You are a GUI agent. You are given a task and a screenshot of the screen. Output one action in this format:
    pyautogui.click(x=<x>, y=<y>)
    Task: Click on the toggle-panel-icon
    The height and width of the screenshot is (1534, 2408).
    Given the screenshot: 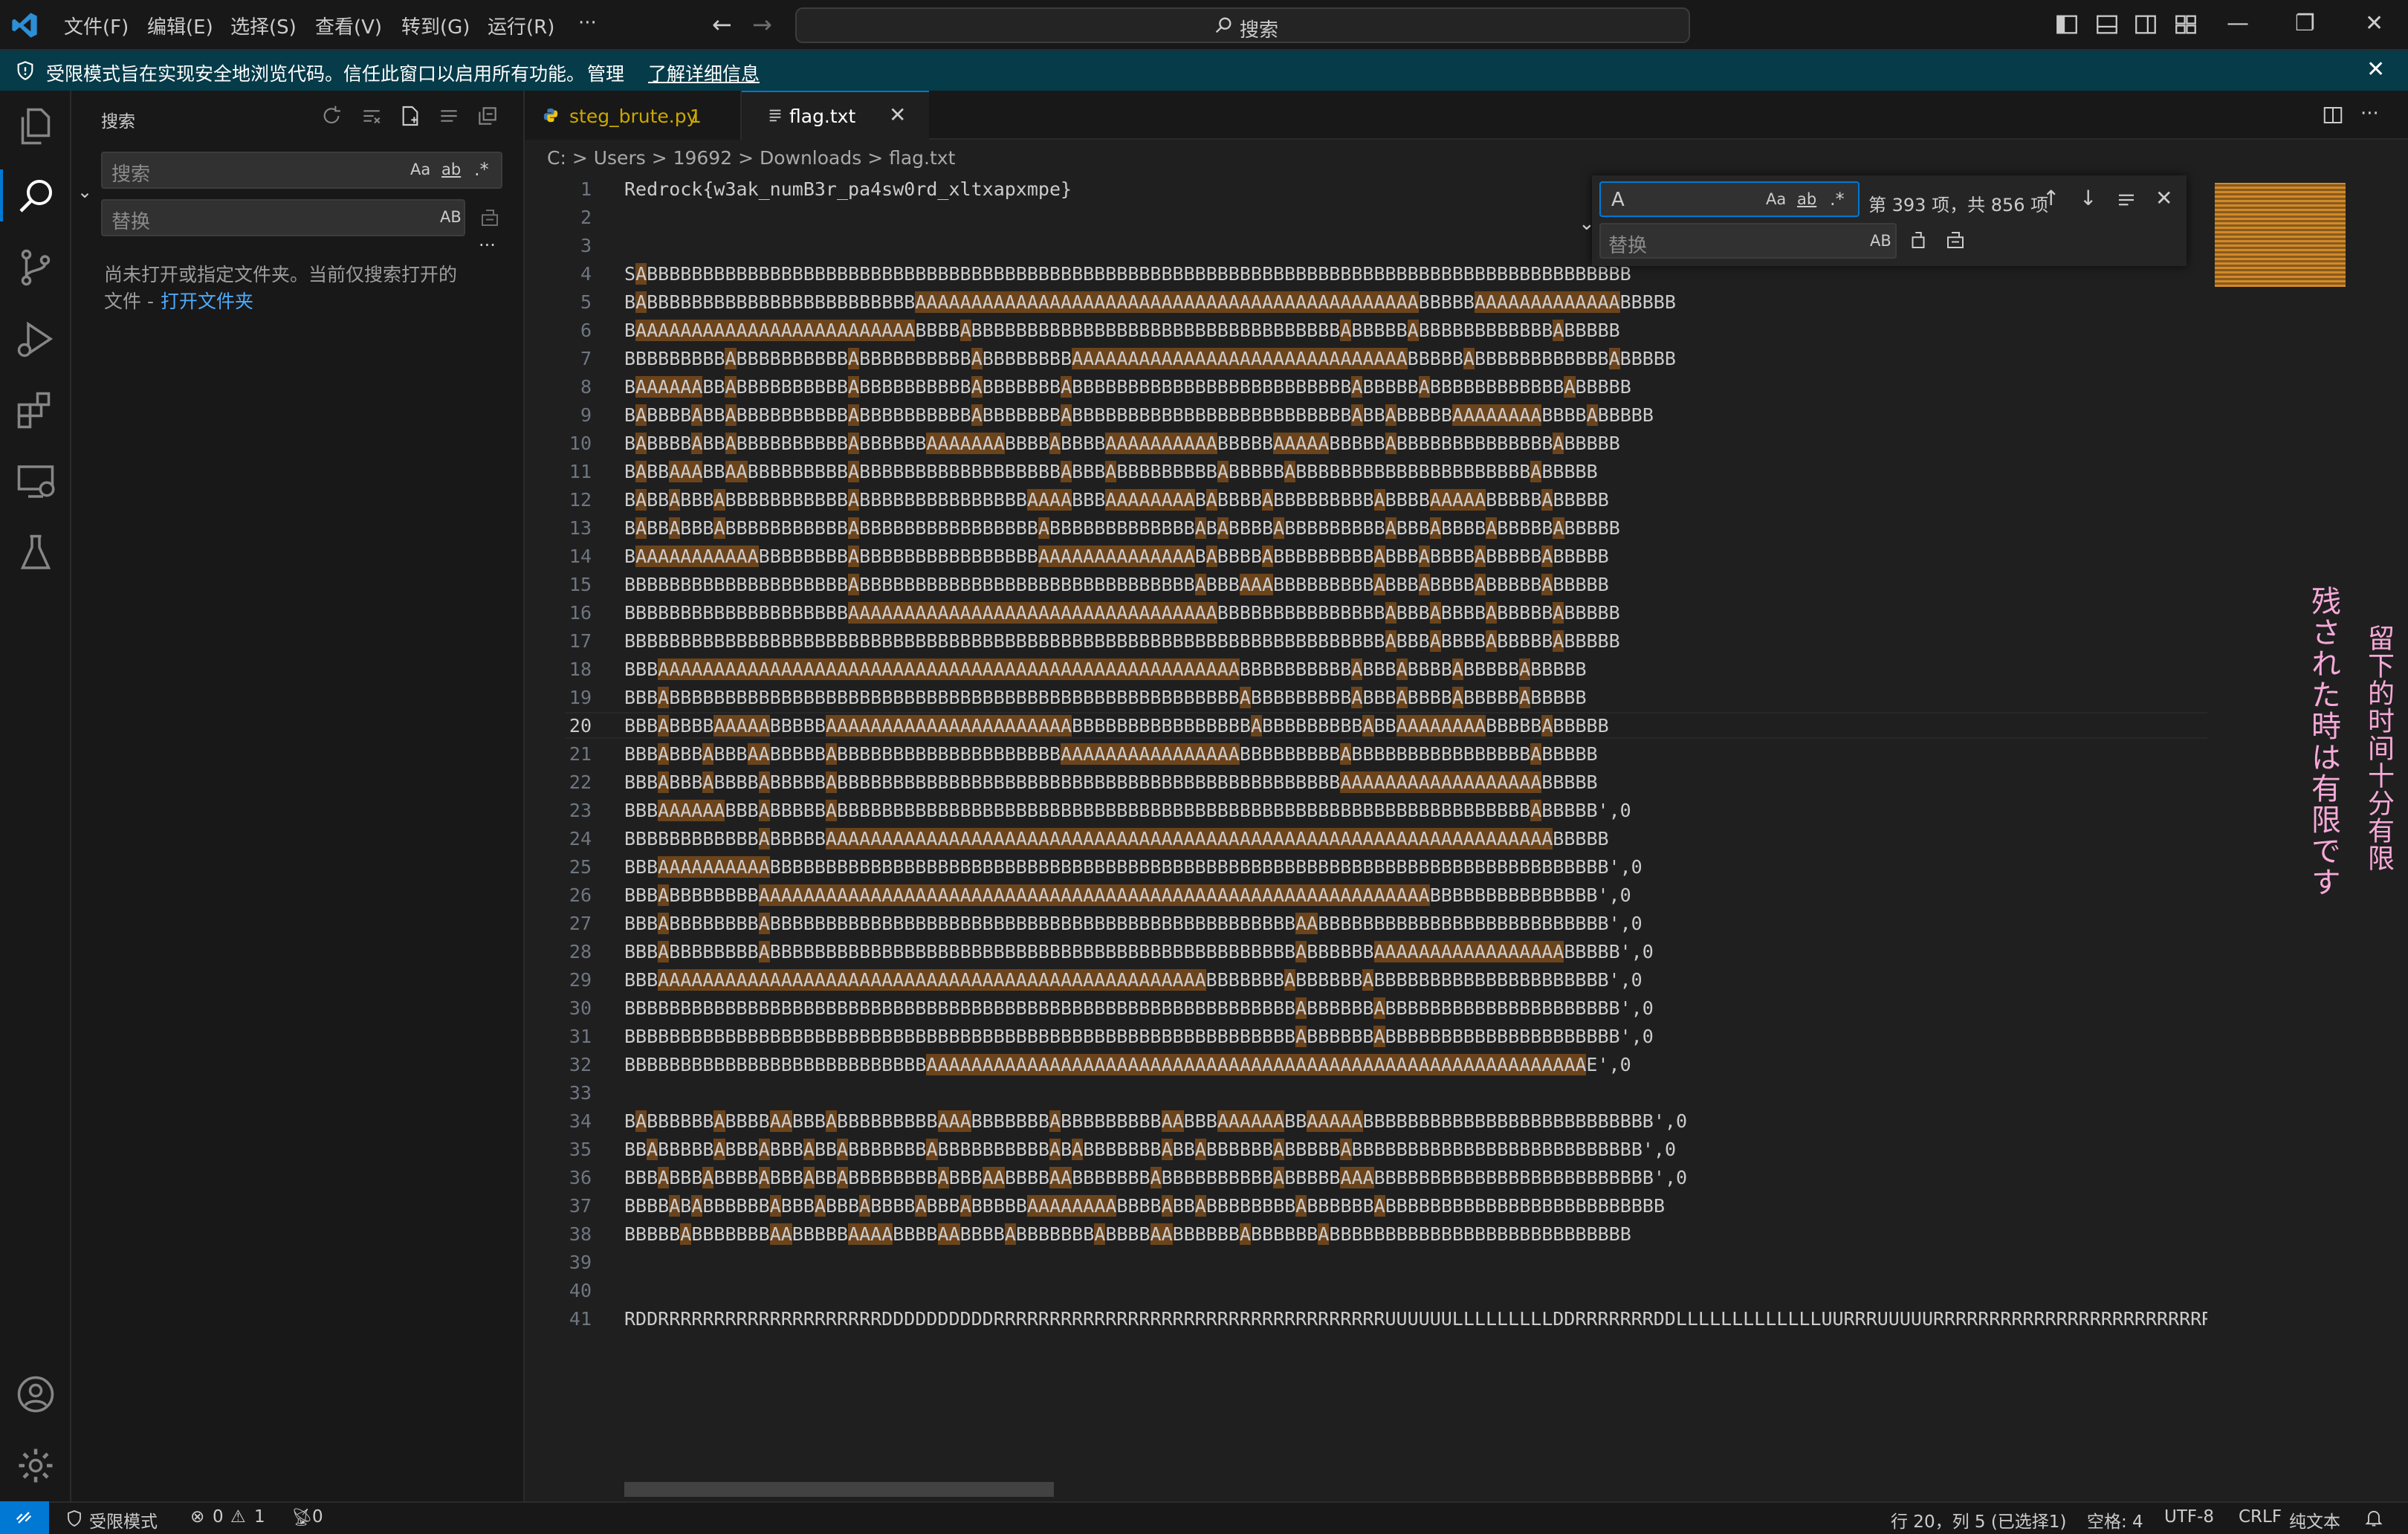 What is the action you would take?
    pyautogui.click(x=2107, y=24)
    